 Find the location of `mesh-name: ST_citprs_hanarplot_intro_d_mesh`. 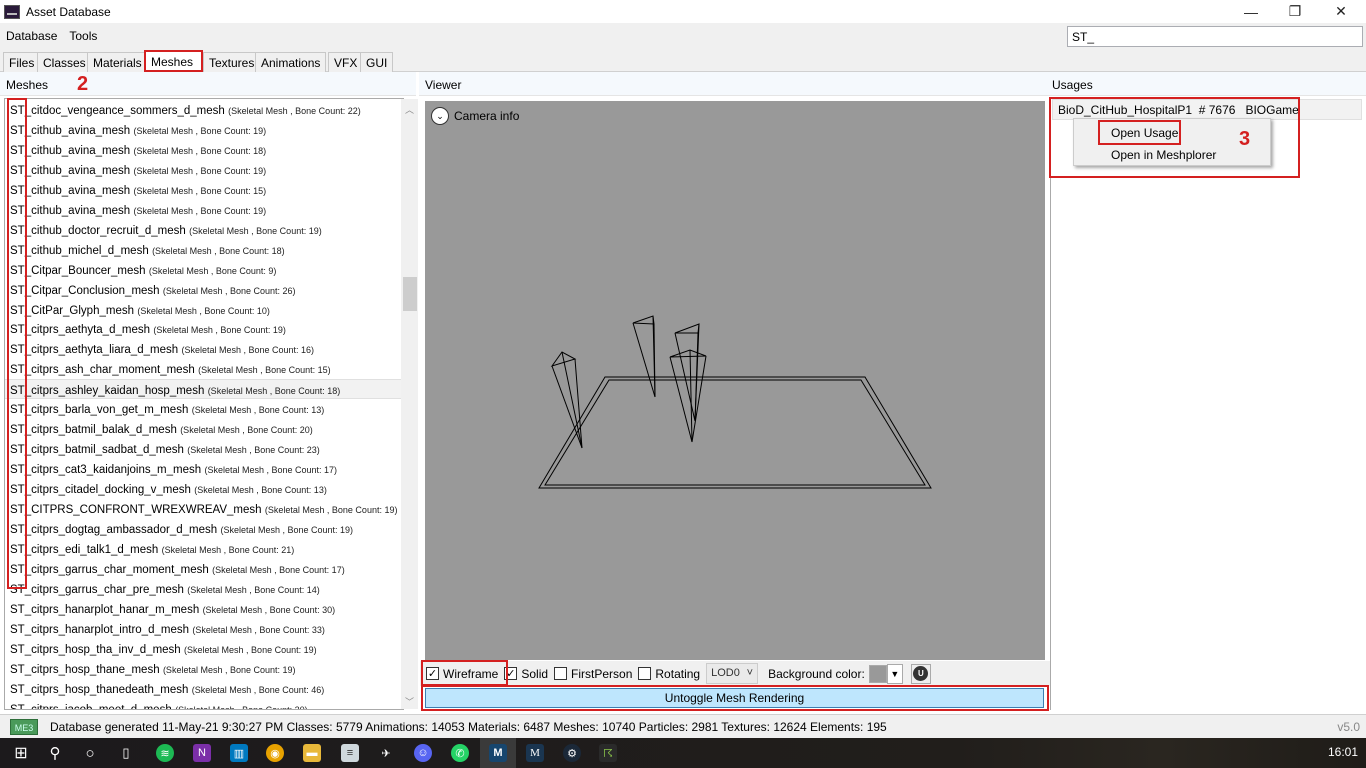

mesh-name: ST_citprs_hanarplot_intro_d_mesh is located at coordinates (99, 629).